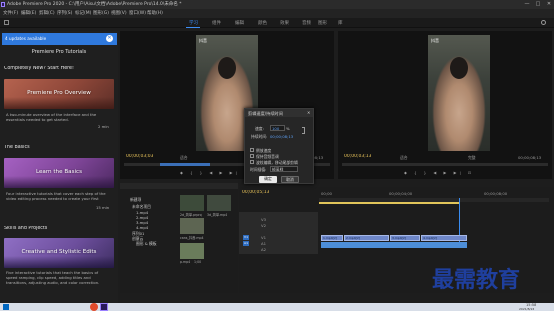 The width and height of the screenshot is (554, 311). Describe the element at coordinates (538, 4) in the screenshot. I see `maximize-button: □` at that location.